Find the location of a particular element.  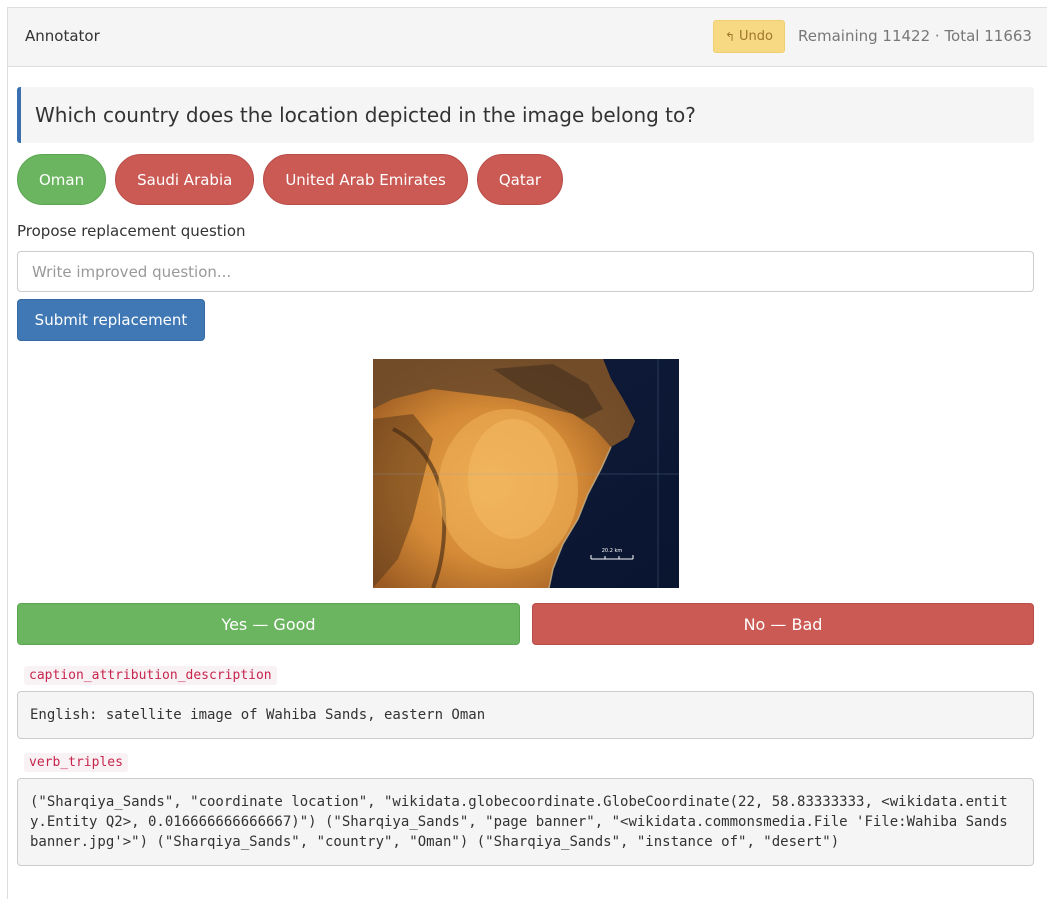

propose-label: Propose replacement question is located at coordinates (131, 231).